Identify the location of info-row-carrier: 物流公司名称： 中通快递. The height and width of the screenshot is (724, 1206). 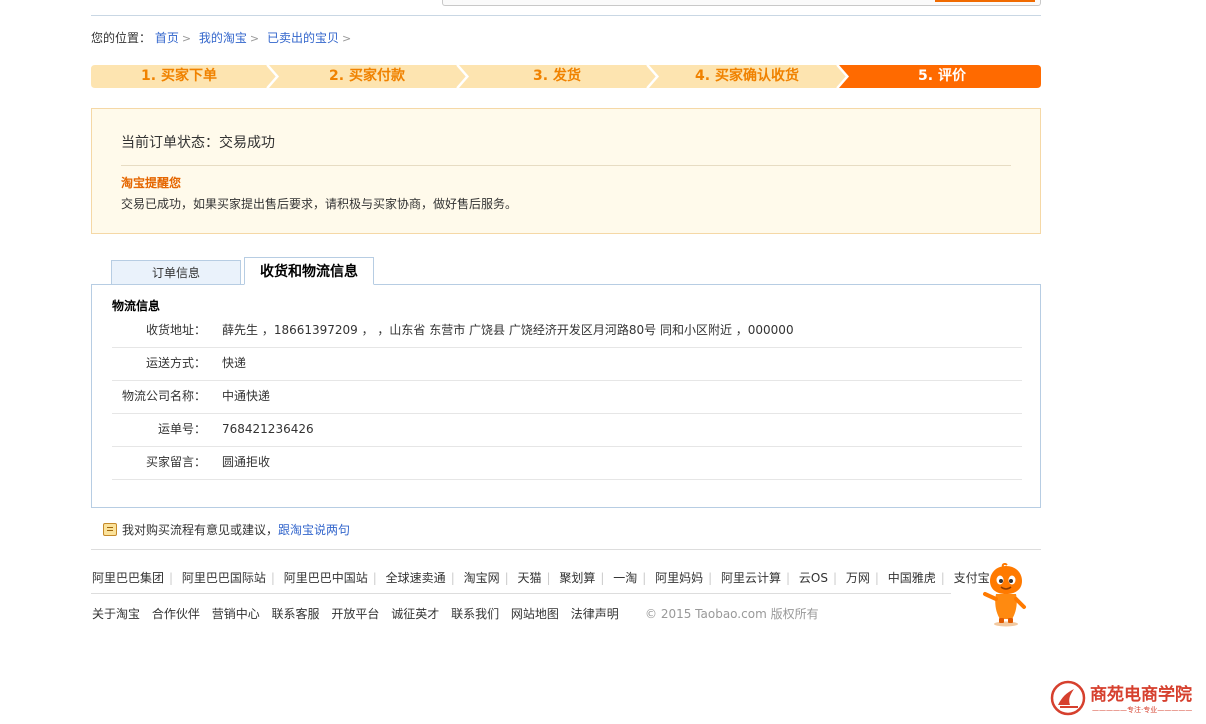
(567, 397).